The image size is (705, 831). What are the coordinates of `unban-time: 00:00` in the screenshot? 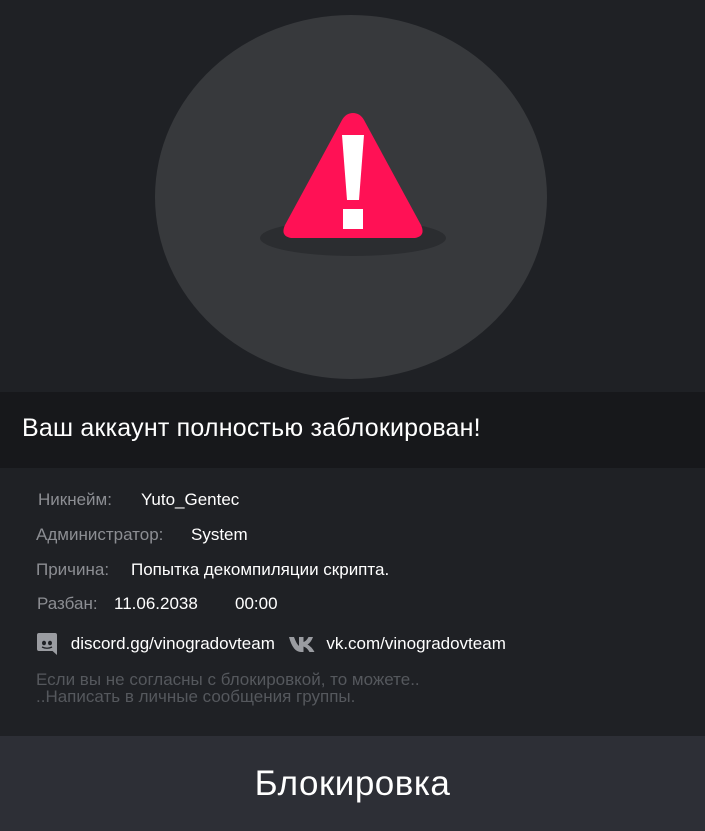 It's located at (256, 603).